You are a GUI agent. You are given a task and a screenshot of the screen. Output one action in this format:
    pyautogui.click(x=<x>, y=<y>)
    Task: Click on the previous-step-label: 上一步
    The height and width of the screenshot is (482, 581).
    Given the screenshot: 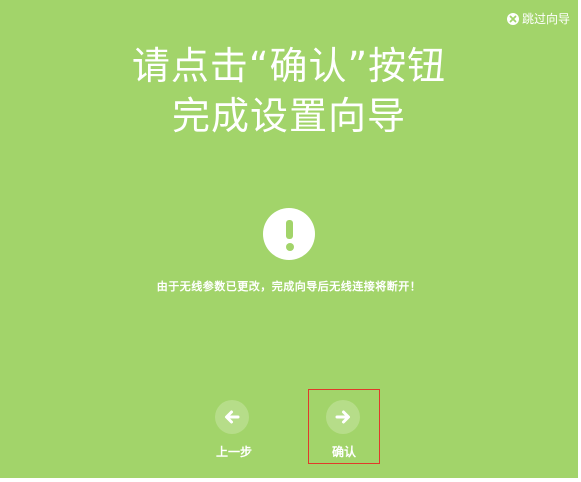 What is the action you would take?
    pyautogui.click(x=233, y=452)
    